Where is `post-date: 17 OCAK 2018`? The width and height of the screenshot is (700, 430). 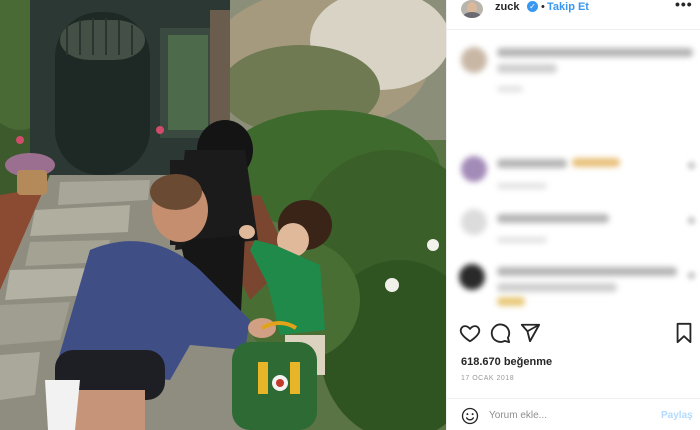 post-date: 17 OCAK 2018 is located at coordinates (487, 379).